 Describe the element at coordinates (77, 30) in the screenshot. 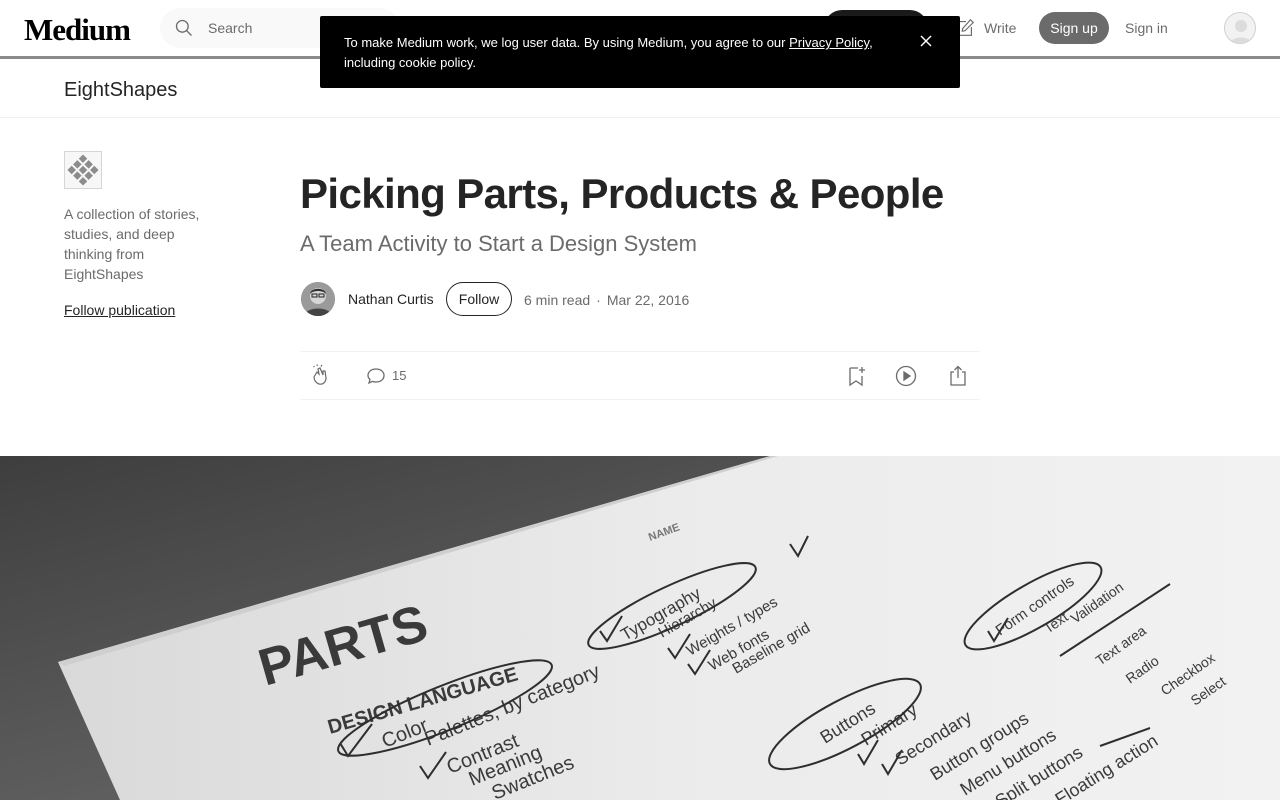

I see `medium-logo: Medium` at that location.